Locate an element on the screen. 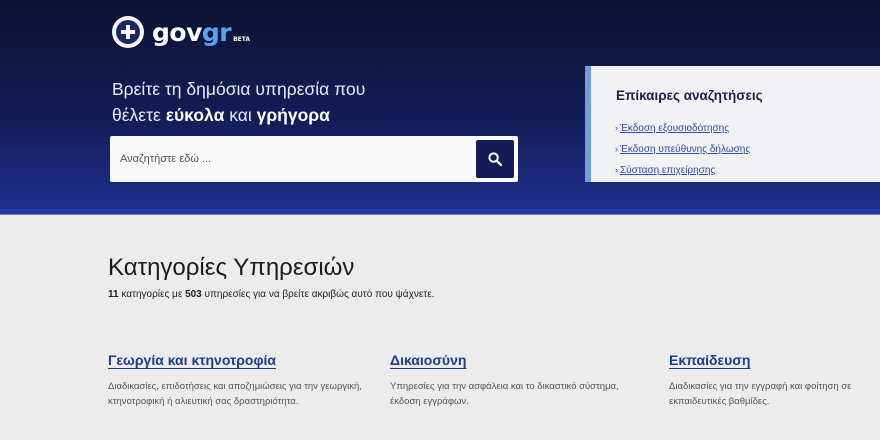 The height and width of the screenshot is (440, 880). trending-item: › Σύσταση επιχείρησης is located at coordinates (682, 170).